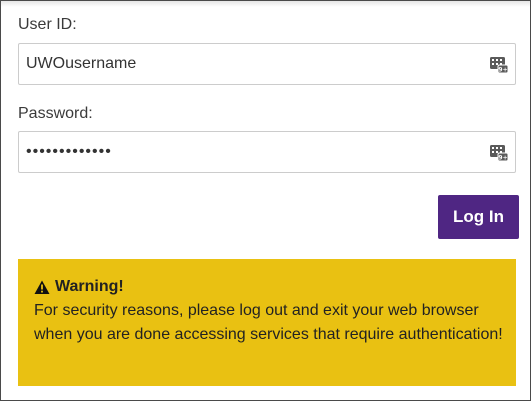 This screenshot has width=531, height=401. I want to click on warning-triangle-icon, so click(42, 287).